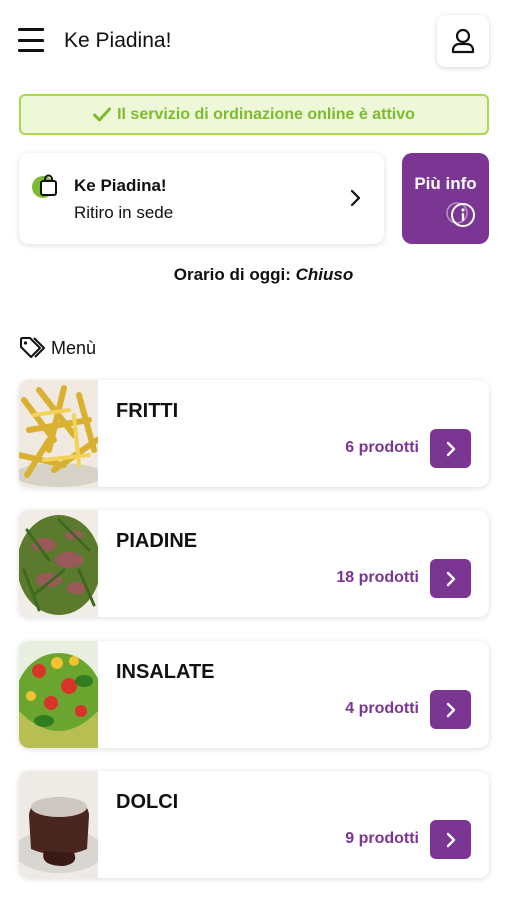 The image size is (507, 900). Describe the element at coordinates (157, 541) in the screenshot. I see `category-title: PIADINE` at that location.